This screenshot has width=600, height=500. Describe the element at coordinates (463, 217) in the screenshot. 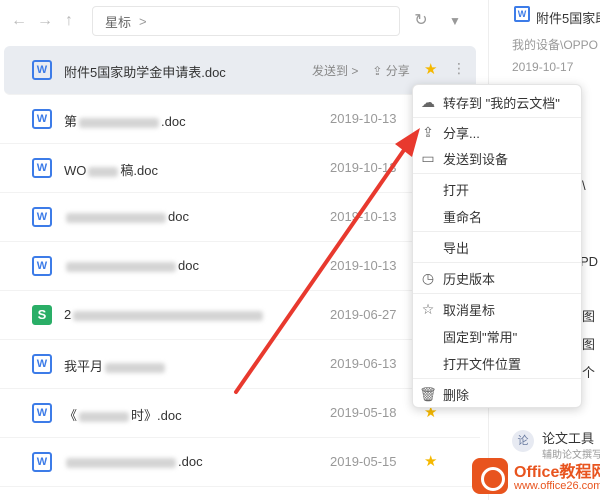

I see `menu-item-label: 重命名` at that location.